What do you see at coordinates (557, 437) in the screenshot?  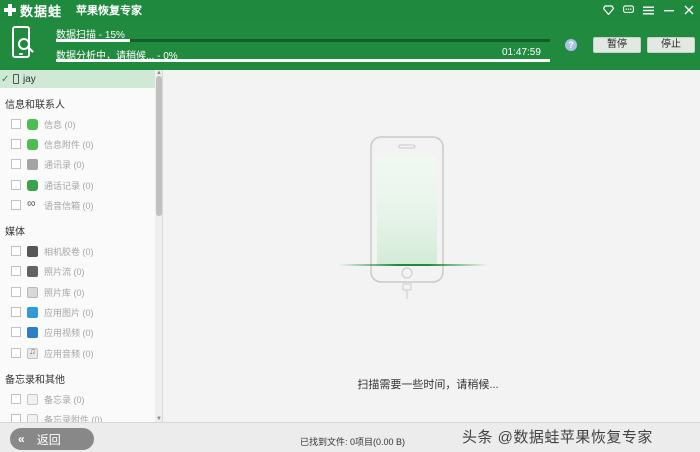 I see `watermark: 头条 @数据蛙苹果恢复专家` at bounding box center [557, 437].